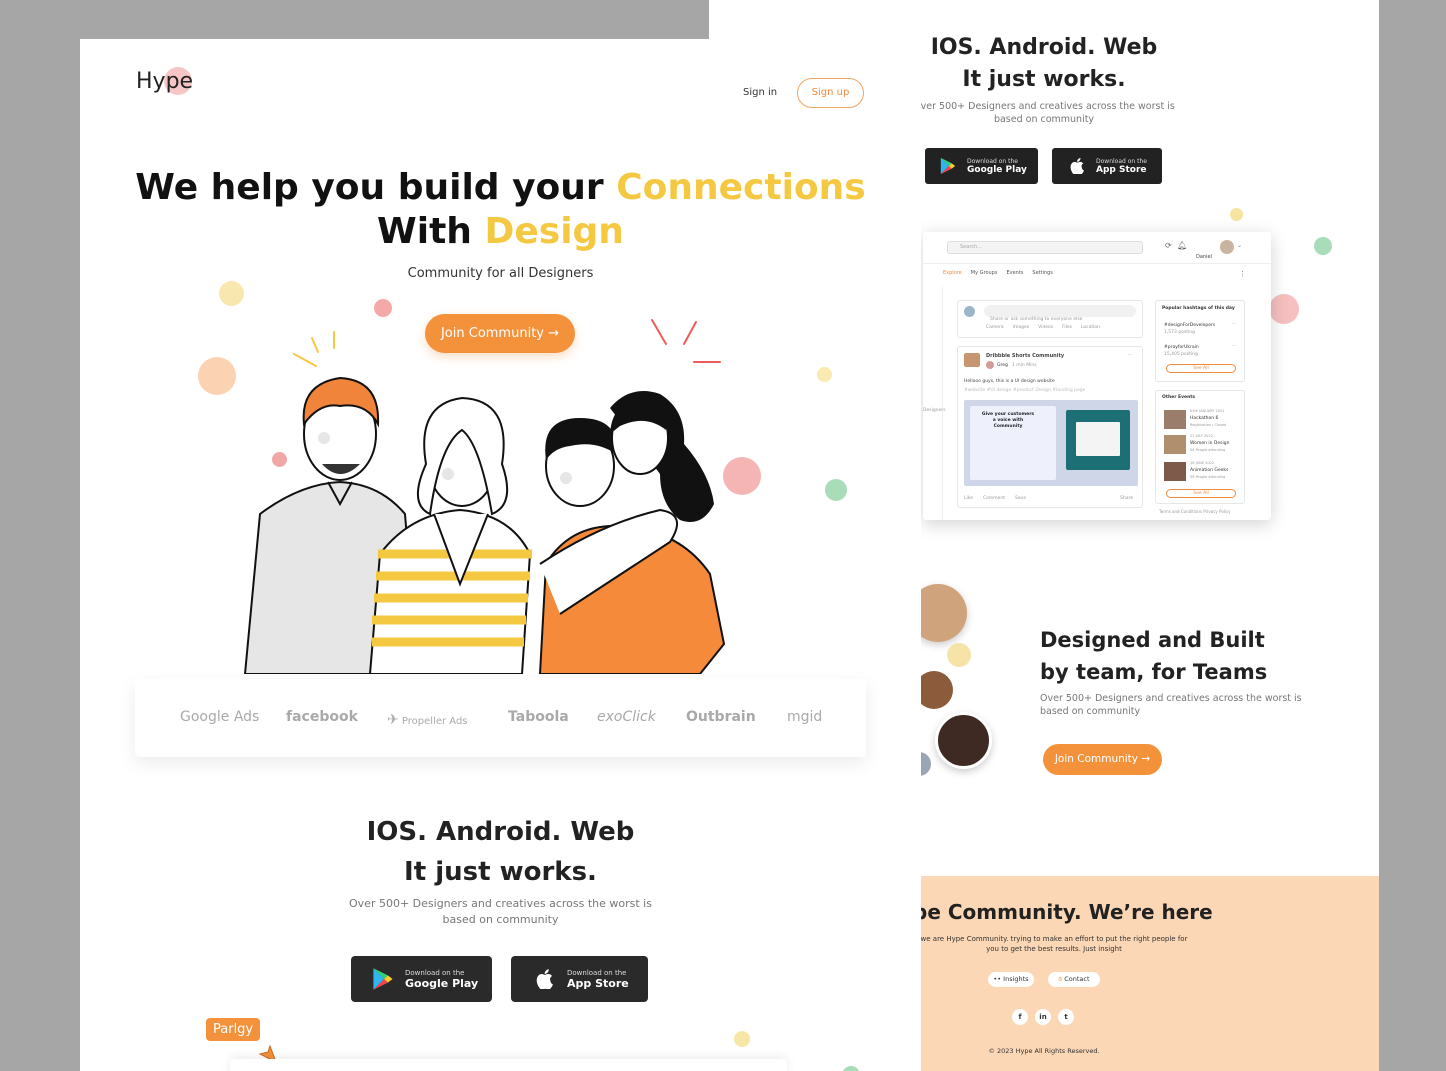  I want to click on share-button: Share, so click(1126, 498).